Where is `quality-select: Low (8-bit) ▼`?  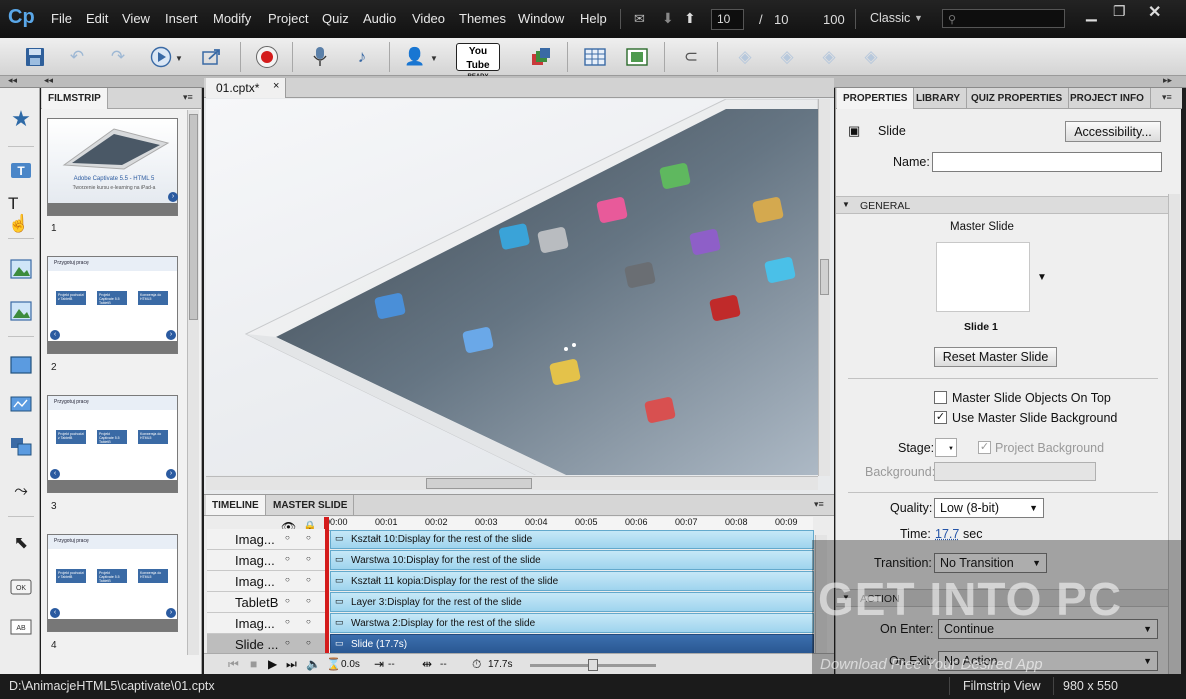
quality-select: Low (8-bit) ▼ is located at coordinates (989, 508).